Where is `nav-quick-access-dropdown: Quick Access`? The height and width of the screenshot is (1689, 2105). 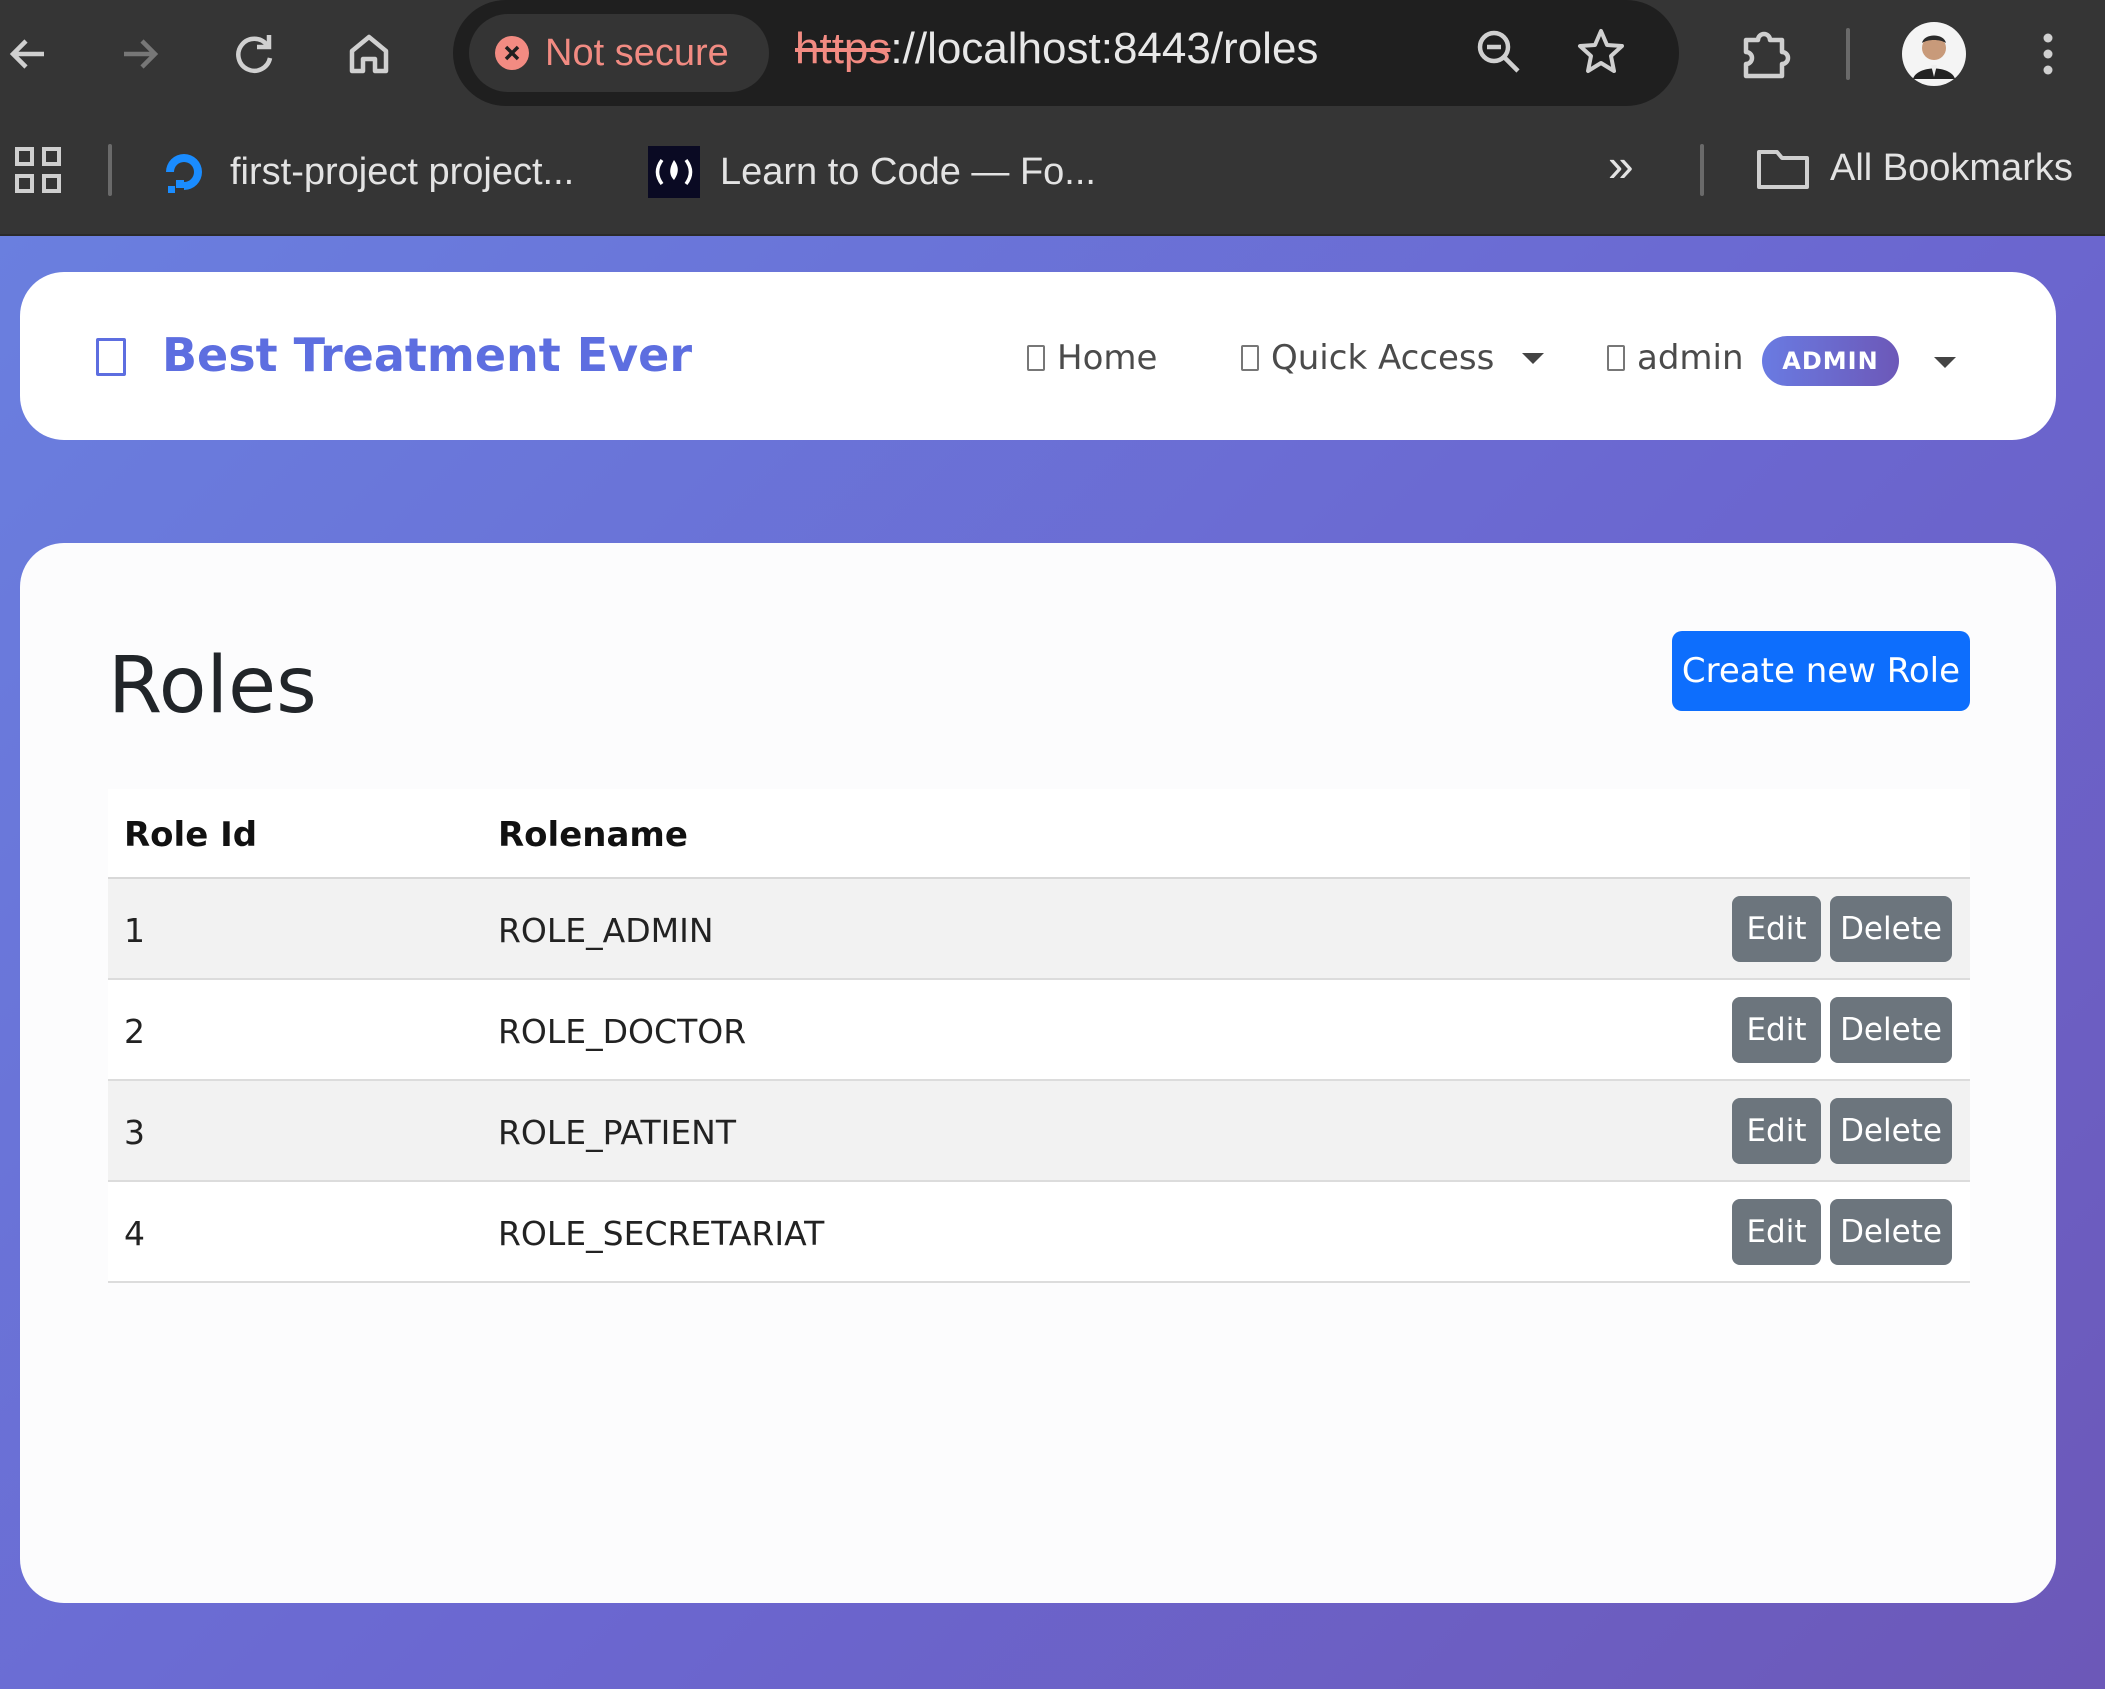
nav-quick-access-dropdown: Quick Access is located at coordinates (1393, 358).